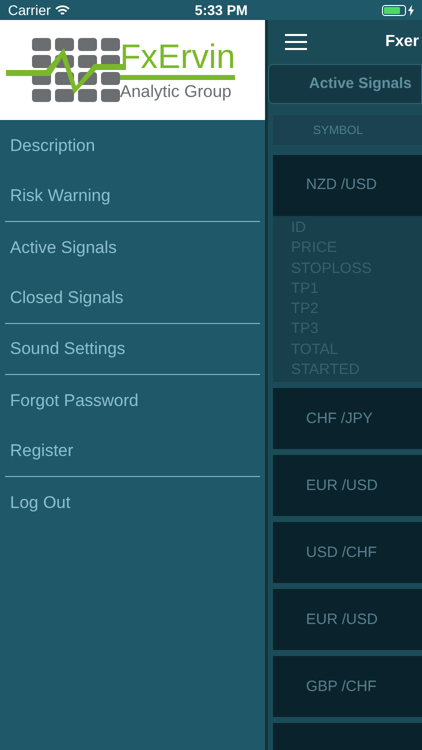 Image resolution: width=422 pixels, height=750 pixels. What do you see at coordinates (221, 10) in the screenshot?
I see `time-label: 5:33 PM` at bounding box center [221, 10].